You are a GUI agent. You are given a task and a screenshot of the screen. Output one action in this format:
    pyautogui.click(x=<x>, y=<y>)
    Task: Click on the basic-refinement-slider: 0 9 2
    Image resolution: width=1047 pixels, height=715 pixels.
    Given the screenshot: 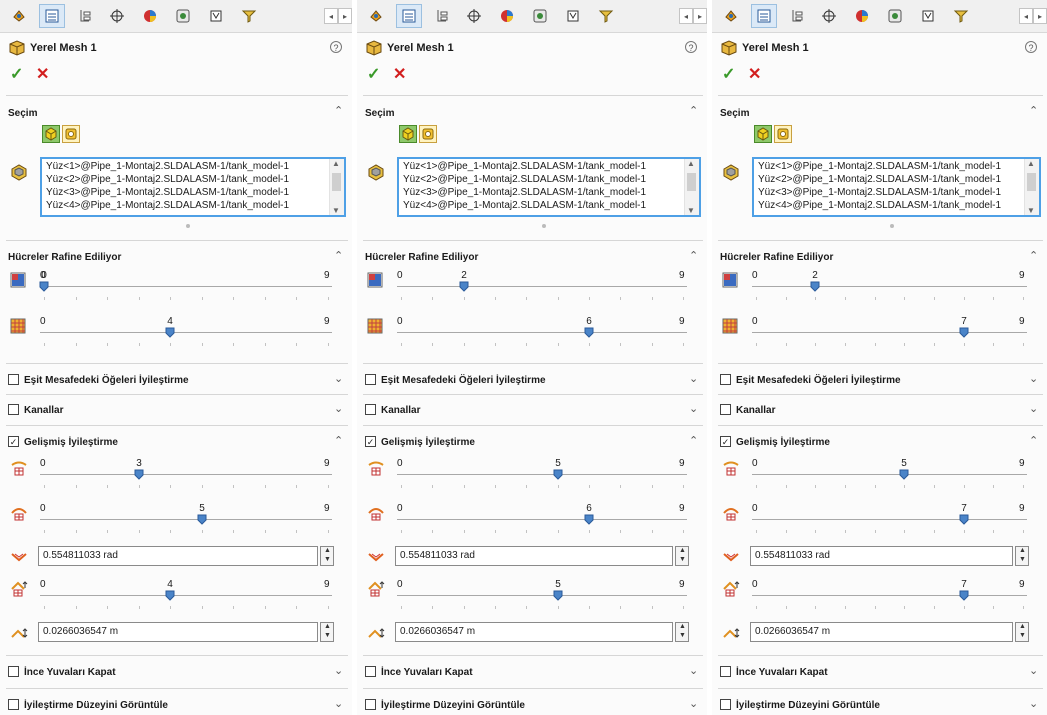 What is the action you would take?
    pyautogui.click(x=542, y=285)
    